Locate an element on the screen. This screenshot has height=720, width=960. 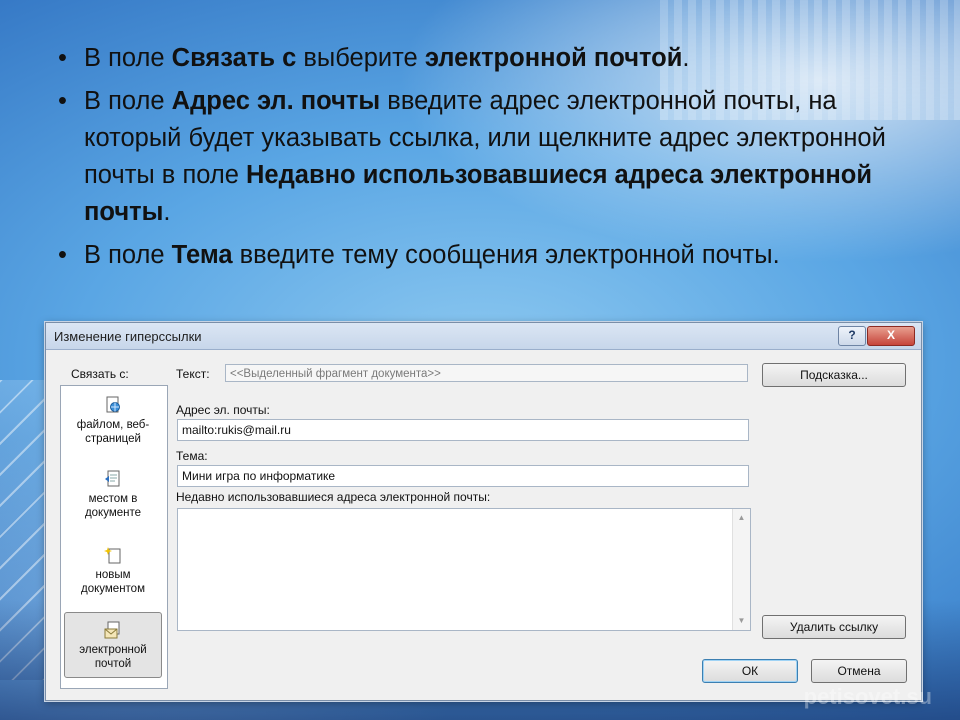
bullet-1-text-2: выберите is located at coordinates (360, 58).